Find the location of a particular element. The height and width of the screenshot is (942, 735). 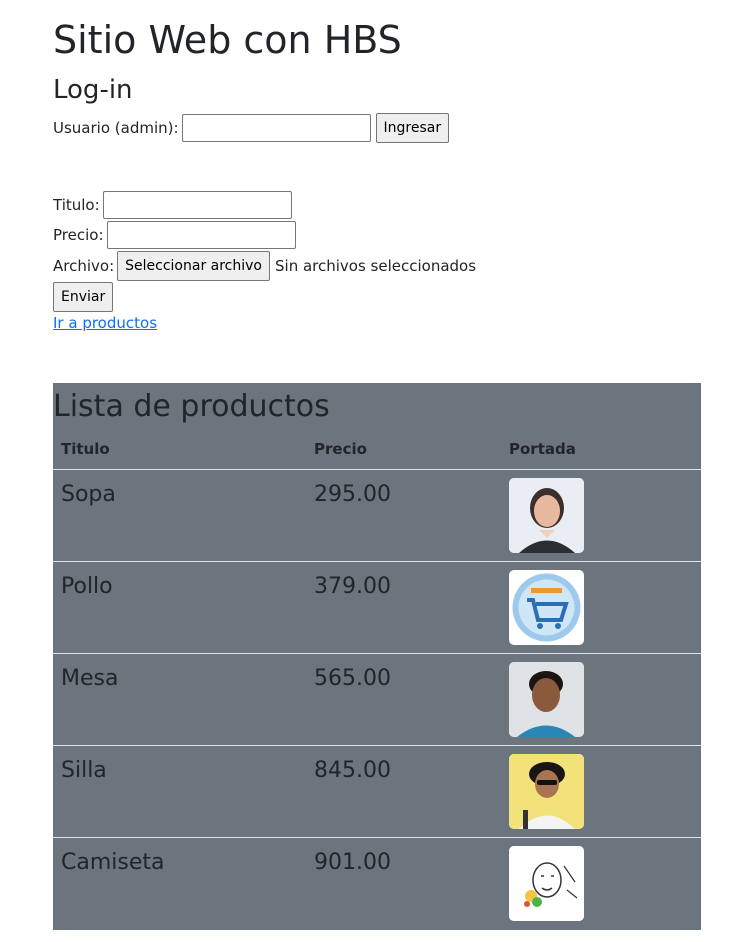

table-row: Silla 845.00 is located at coordinates (377, 791).